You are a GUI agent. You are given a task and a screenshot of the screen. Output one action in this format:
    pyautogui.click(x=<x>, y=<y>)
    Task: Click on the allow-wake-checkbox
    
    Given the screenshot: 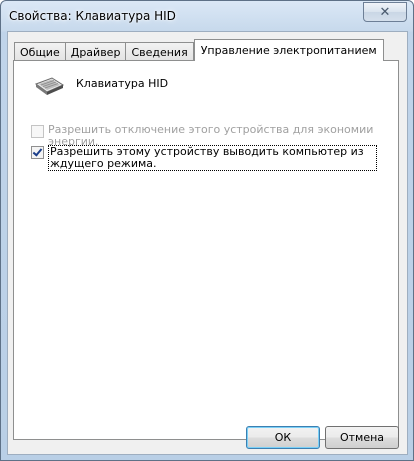 What is the action you would take?
    pyautogui.click(x=37, y=152)
    